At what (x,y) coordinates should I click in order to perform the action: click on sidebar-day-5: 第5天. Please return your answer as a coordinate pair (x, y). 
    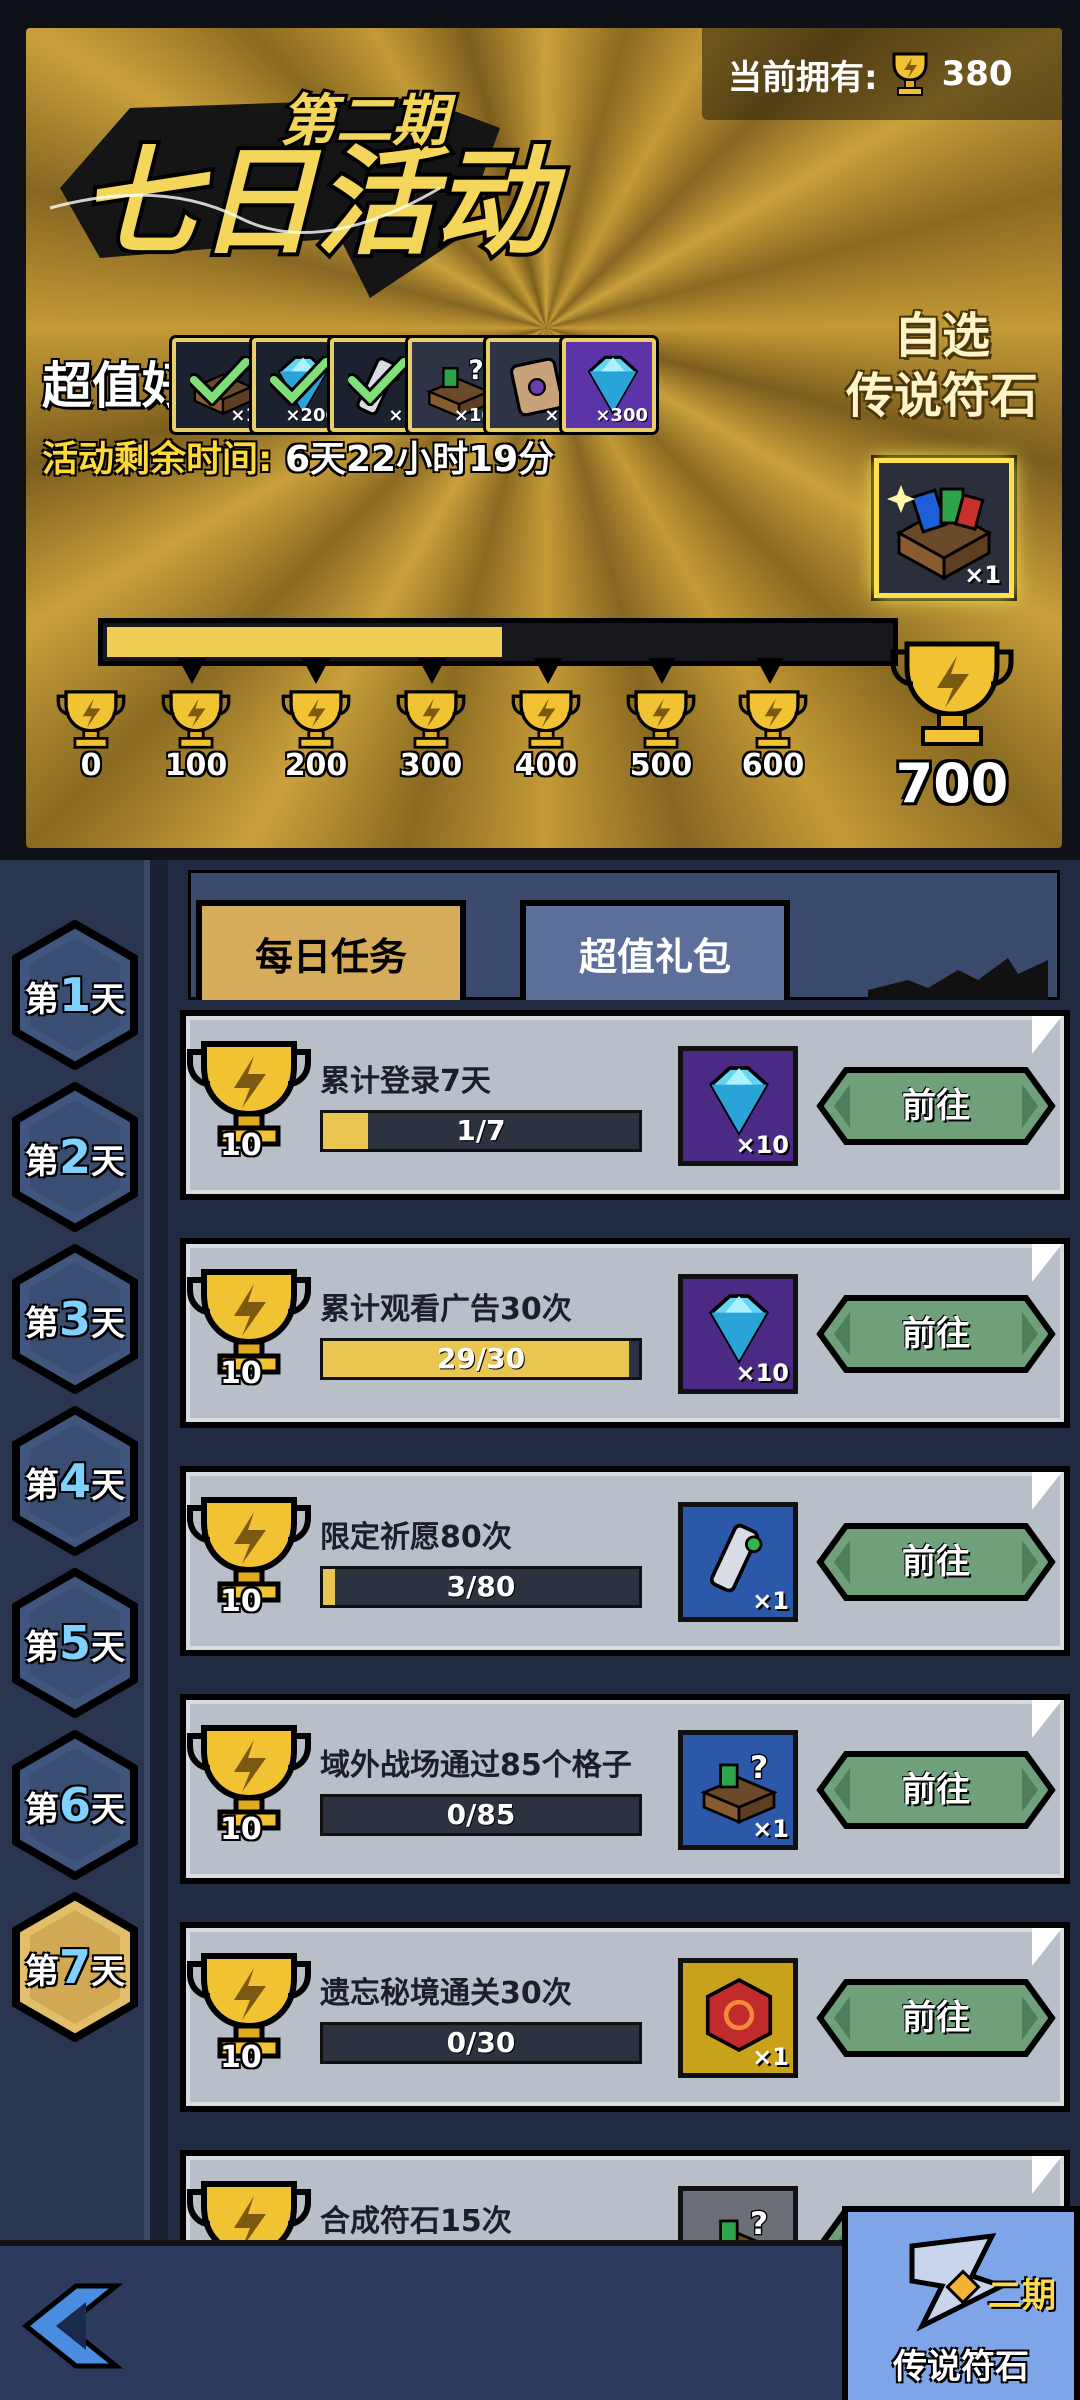
    Looking at the image, I should click on (75, 1643).